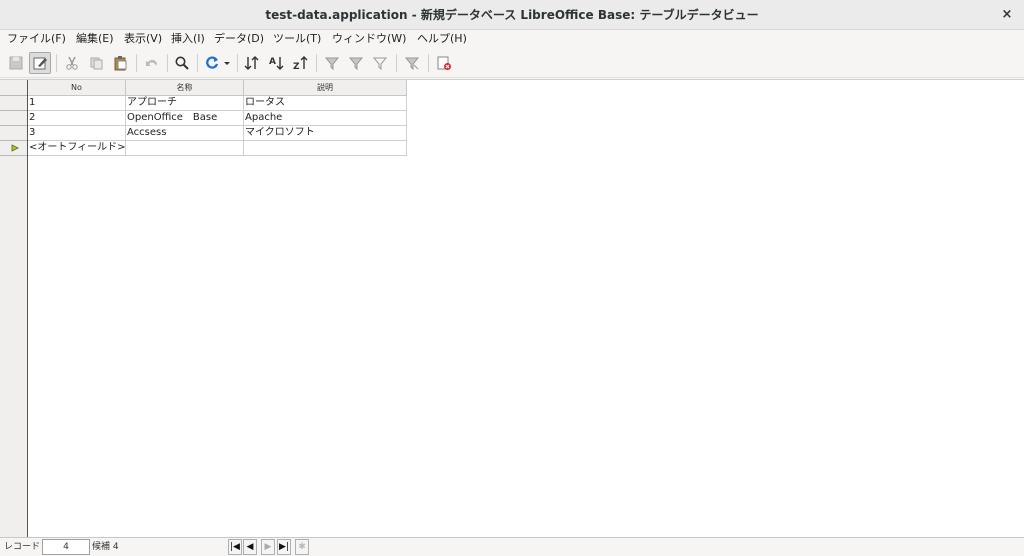 This screenshot has height=556, width=1024. Describe the element at coordinates (77, 133) in the screenshot. I see `cell-no: 3` at that location.